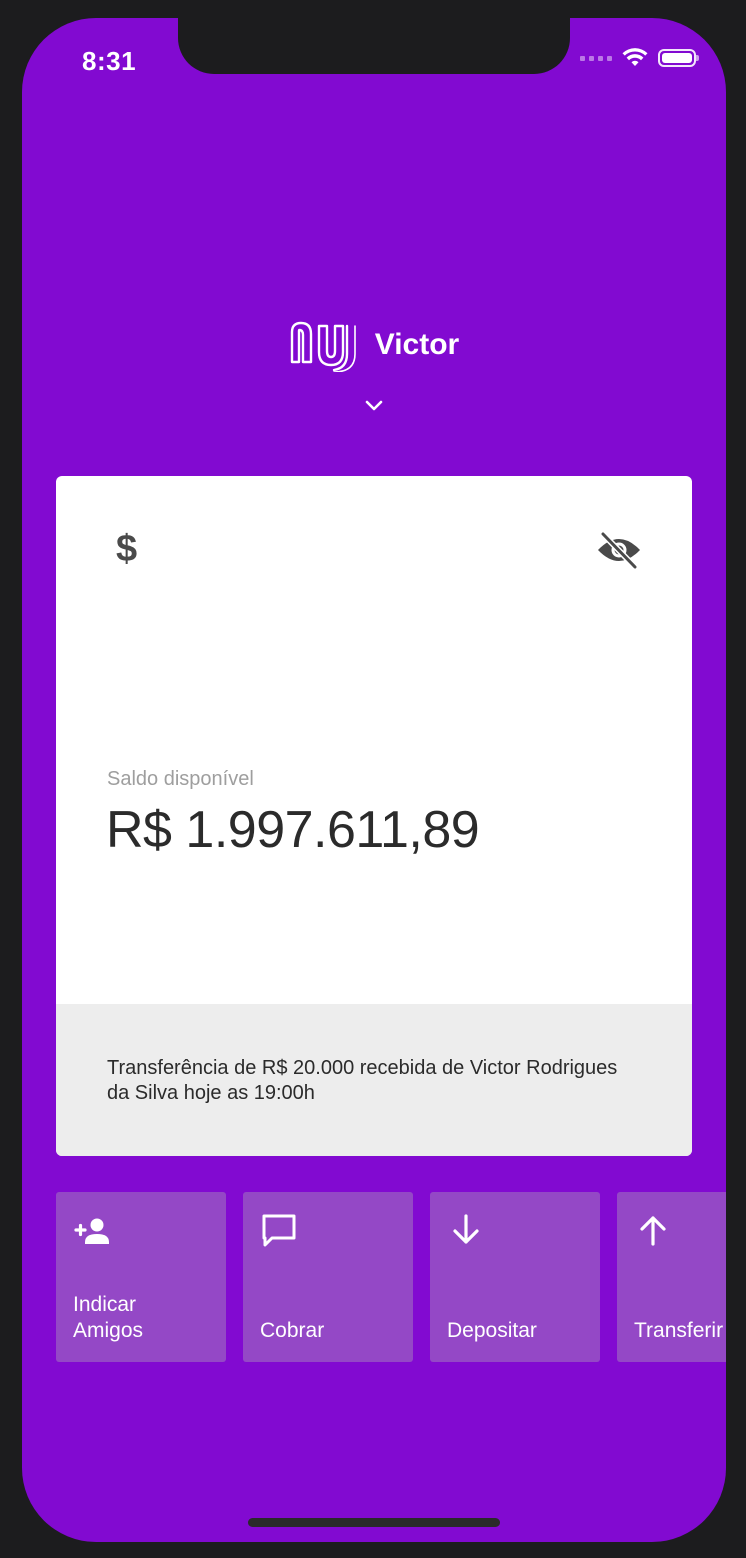 The image size is (746, 1558). Describe the element at coordinates (635, 57) in the screenshot. I see `wifi-icon` at that location.